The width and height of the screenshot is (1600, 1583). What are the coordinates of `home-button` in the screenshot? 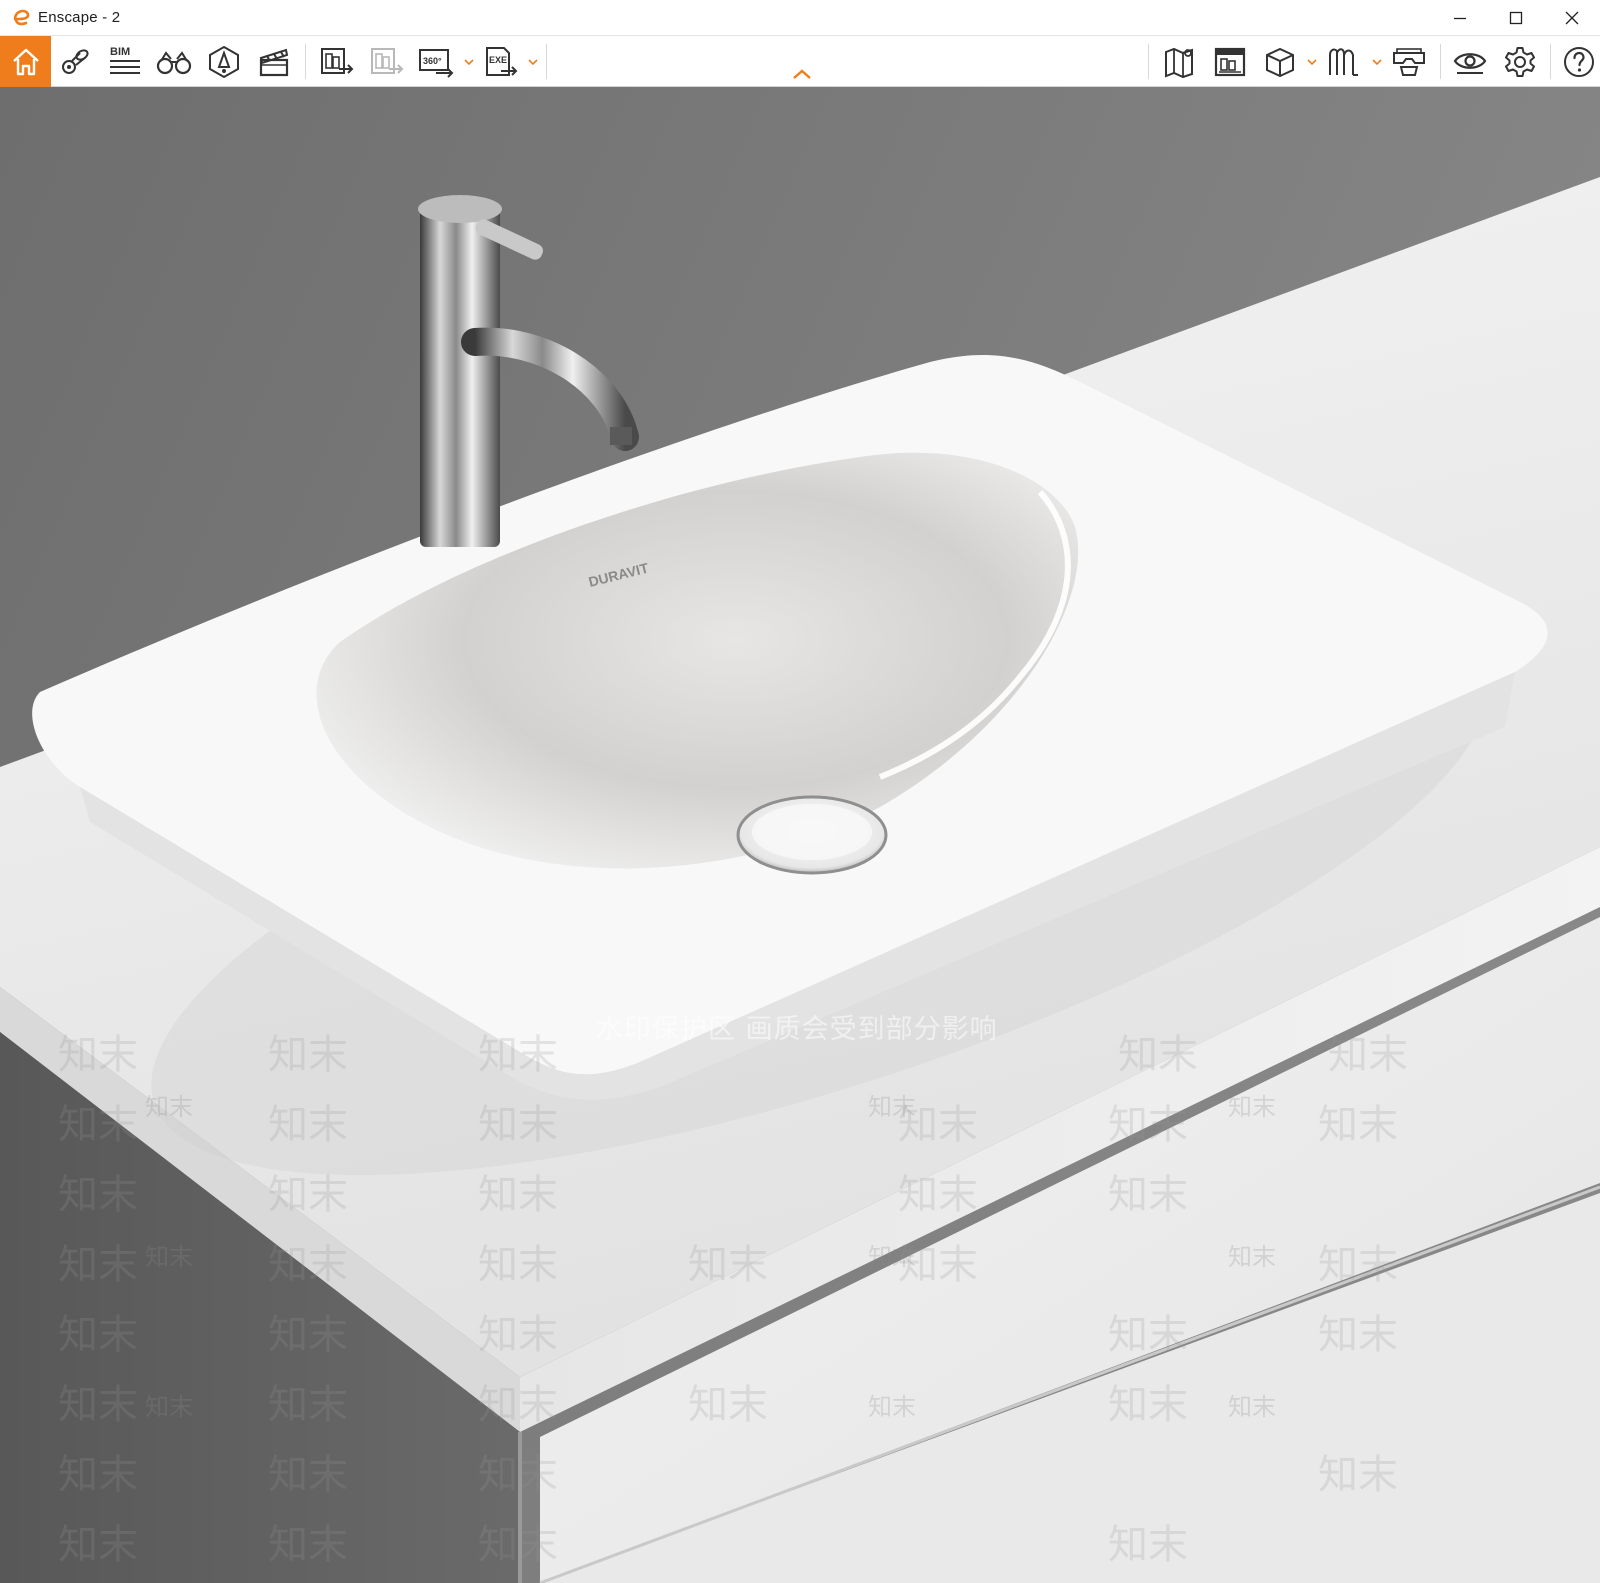 It's located at (25, 61).